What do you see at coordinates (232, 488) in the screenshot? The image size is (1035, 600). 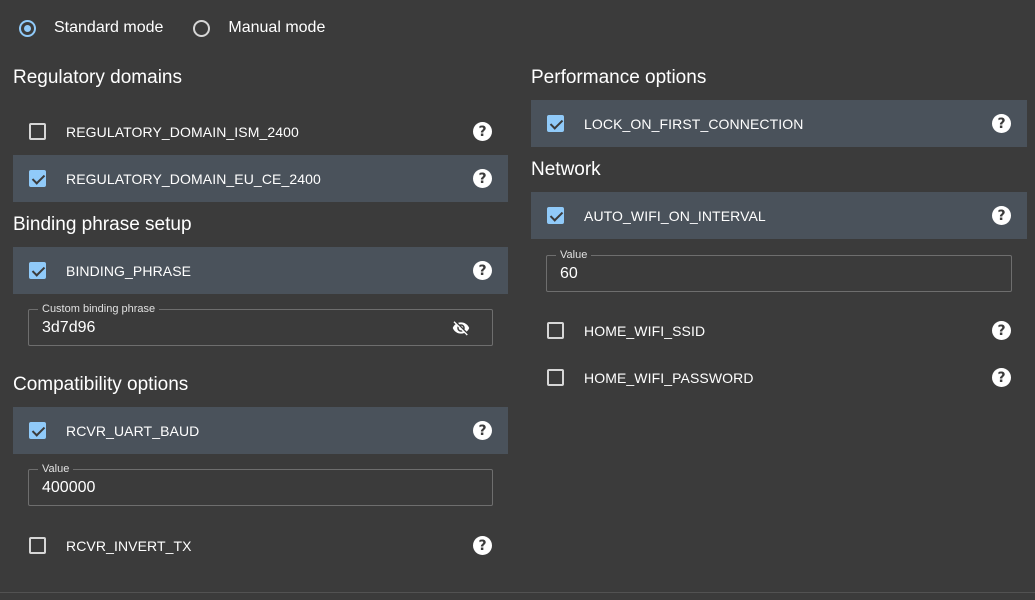 I see `uart-baud-input` at bounding box center [232, 488].